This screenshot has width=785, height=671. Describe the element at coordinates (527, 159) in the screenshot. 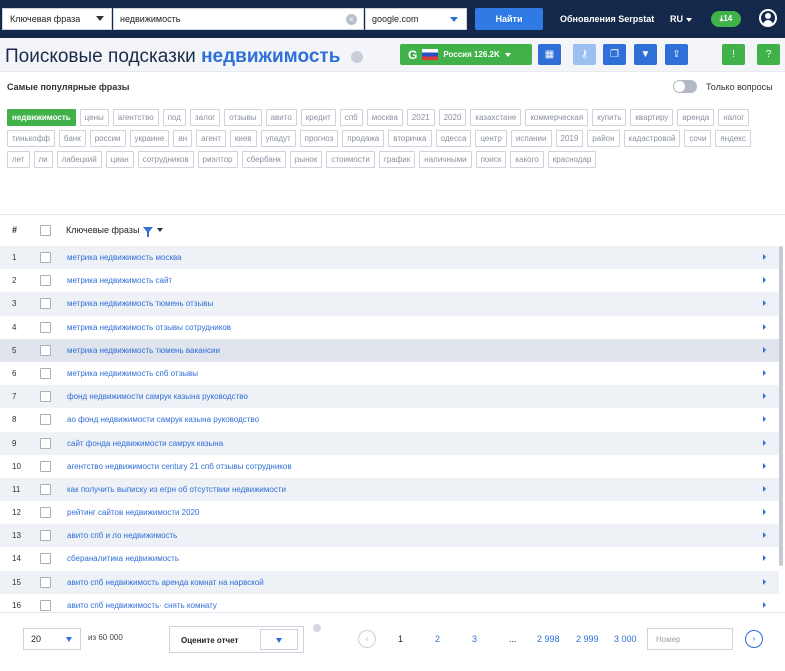

I see `tag-item: какого` at that location.